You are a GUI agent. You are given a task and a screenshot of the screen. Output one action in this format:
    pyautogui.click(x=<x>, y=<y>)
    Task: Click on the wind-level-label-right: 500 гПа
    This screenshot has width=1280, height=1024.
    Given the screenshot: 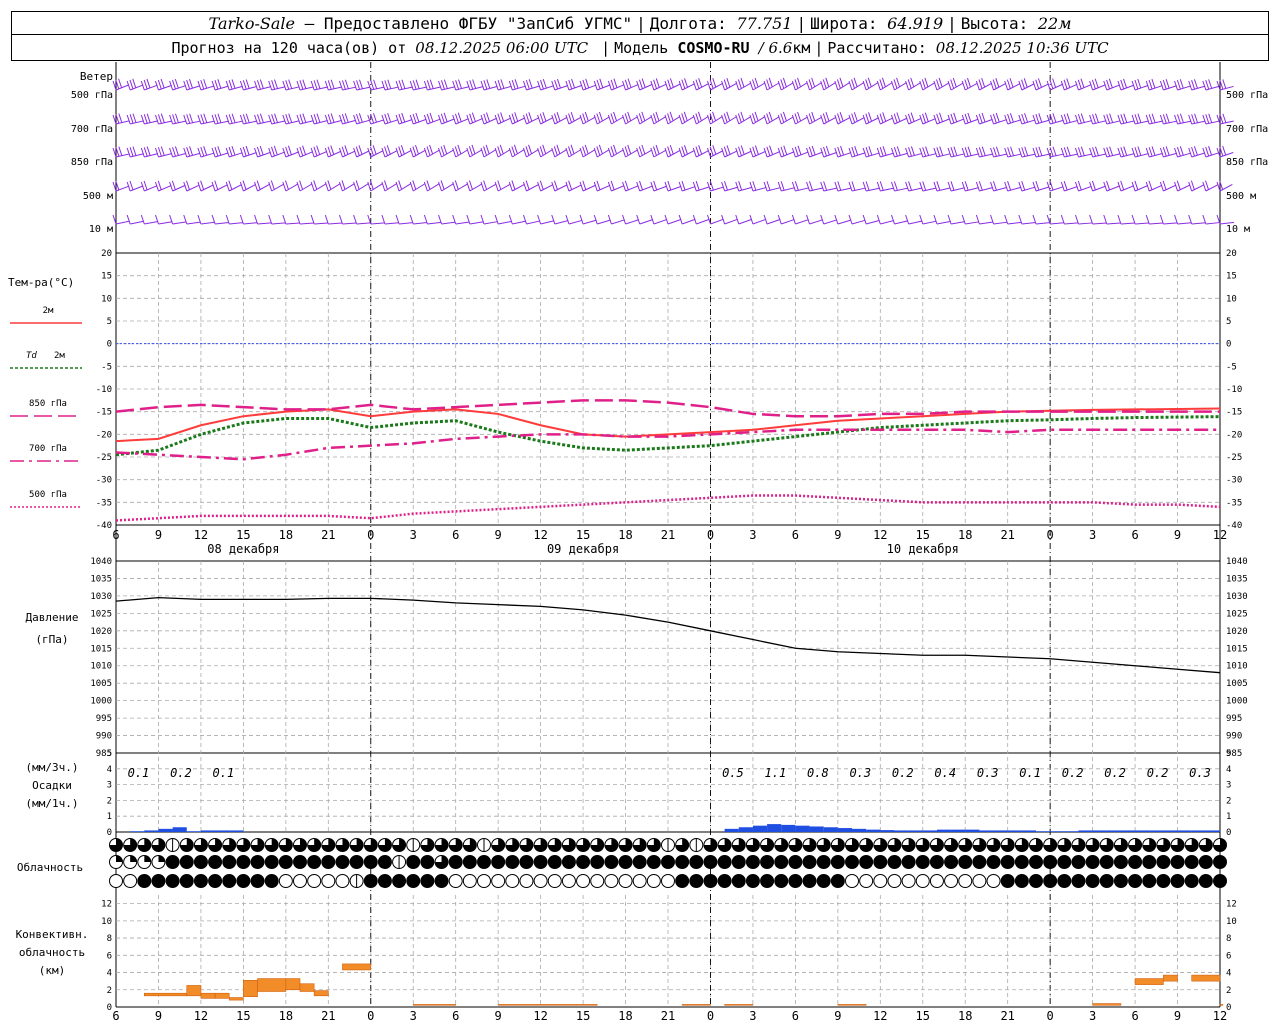 What is the action you would take?
    pyautogui.click(x=1247, y=95)
    